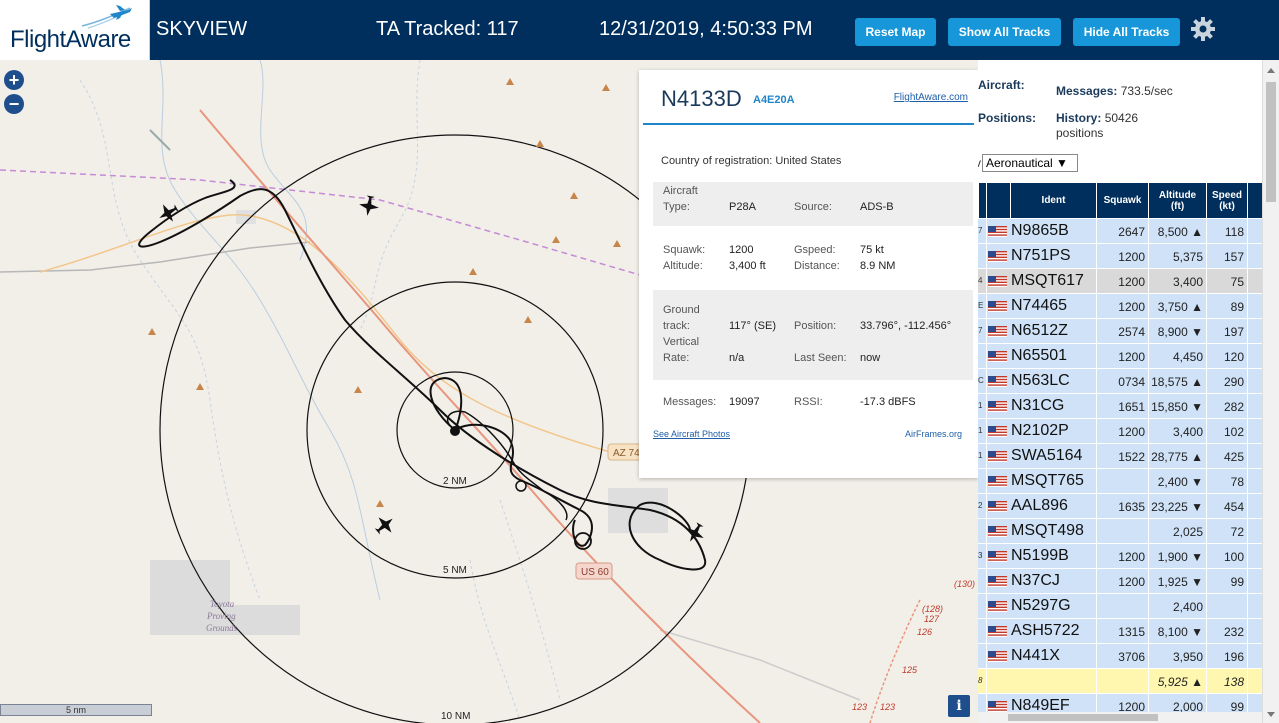  I want to click on popup-country-value: United States, so click(808, 161).